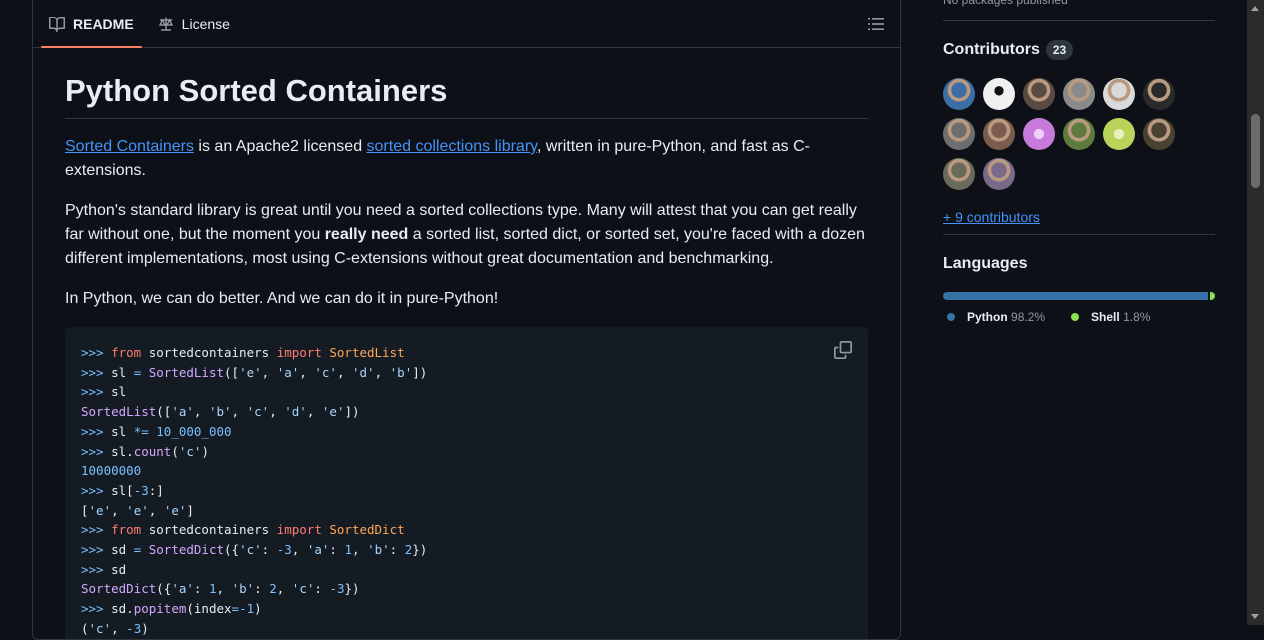  I want to click on language-name: Shell, so click(1105, 317).